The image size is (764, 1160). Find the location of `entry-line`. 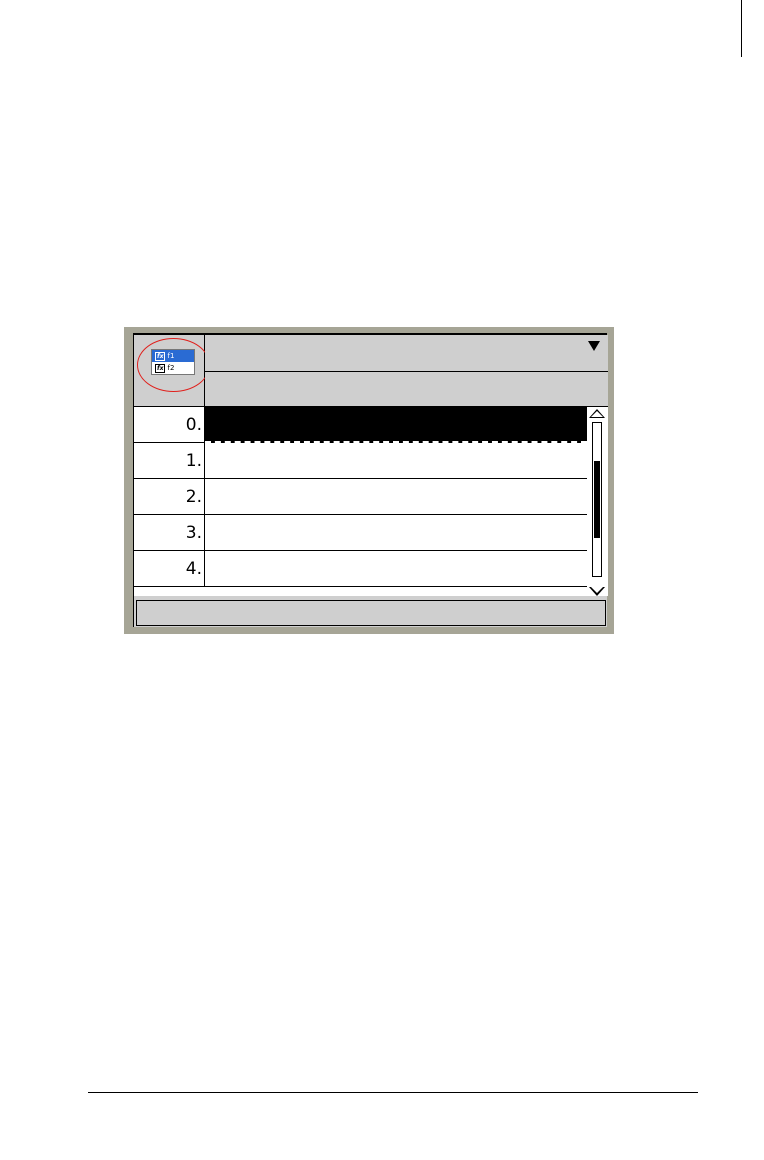

entry-line is located at coordinates (371, 613).